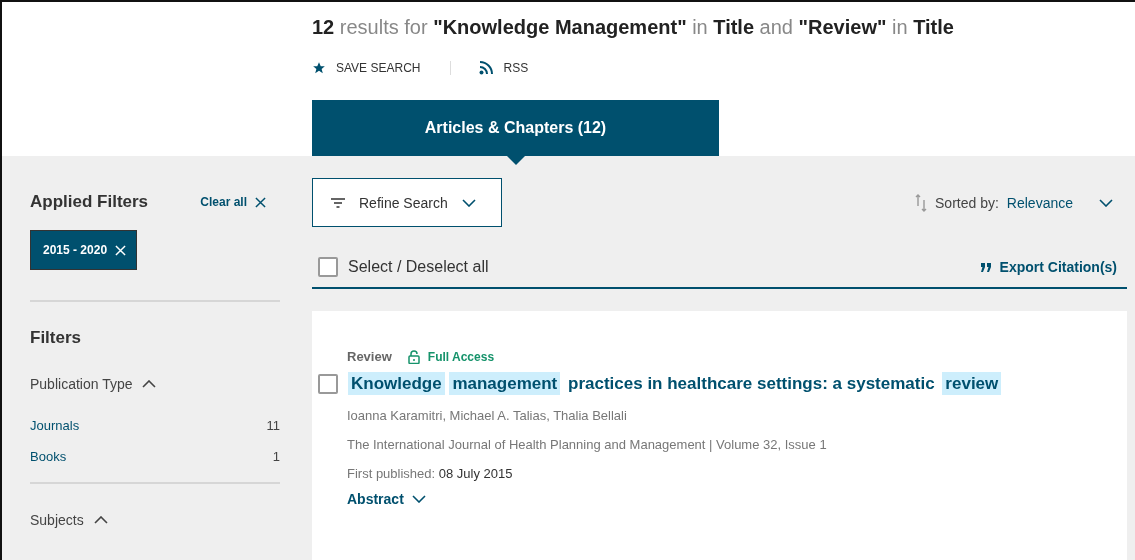  What do you see at coordinates (273, 425) in the screenshot?
I see `filter-count: 11` at bounding box center [273, 425].